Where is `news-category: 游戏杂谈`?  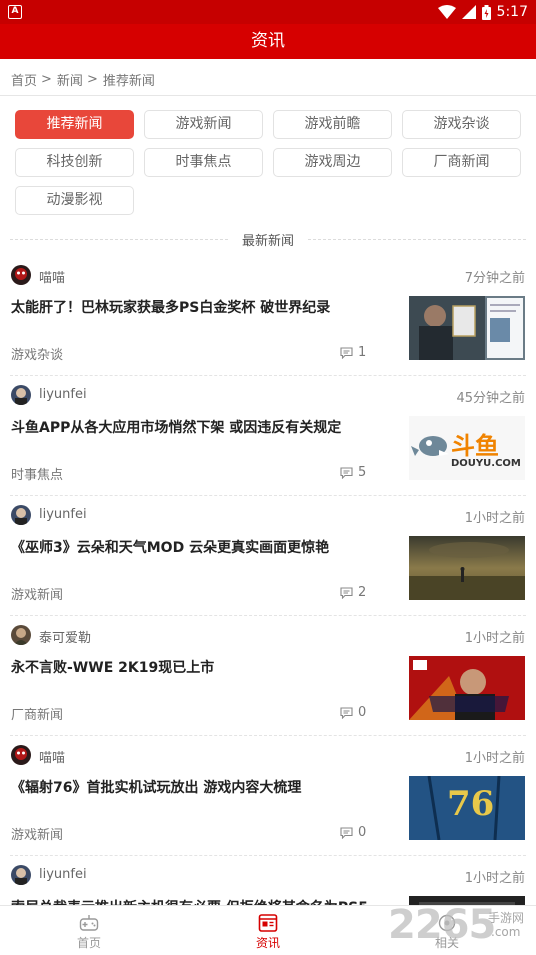
news-category: 游戏杂谈 is located at coordinates (37, 353).